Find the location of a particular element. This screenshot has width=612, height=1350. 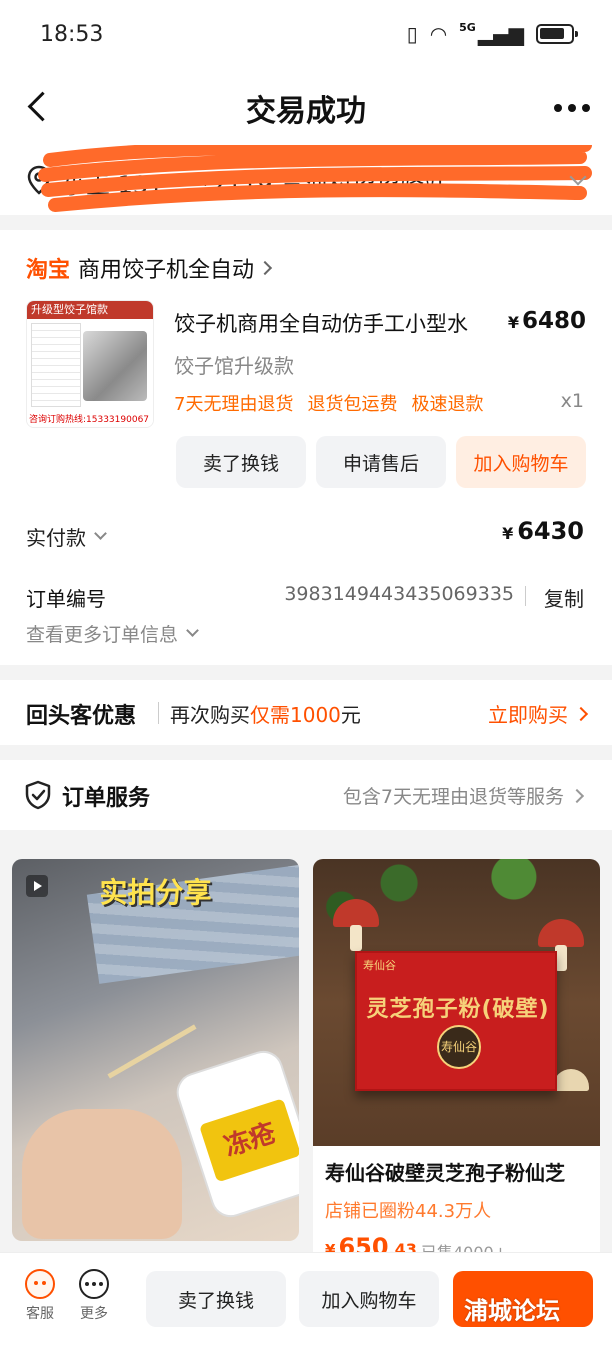

product-price: ¥6480 is located at coordinates (546, 321).